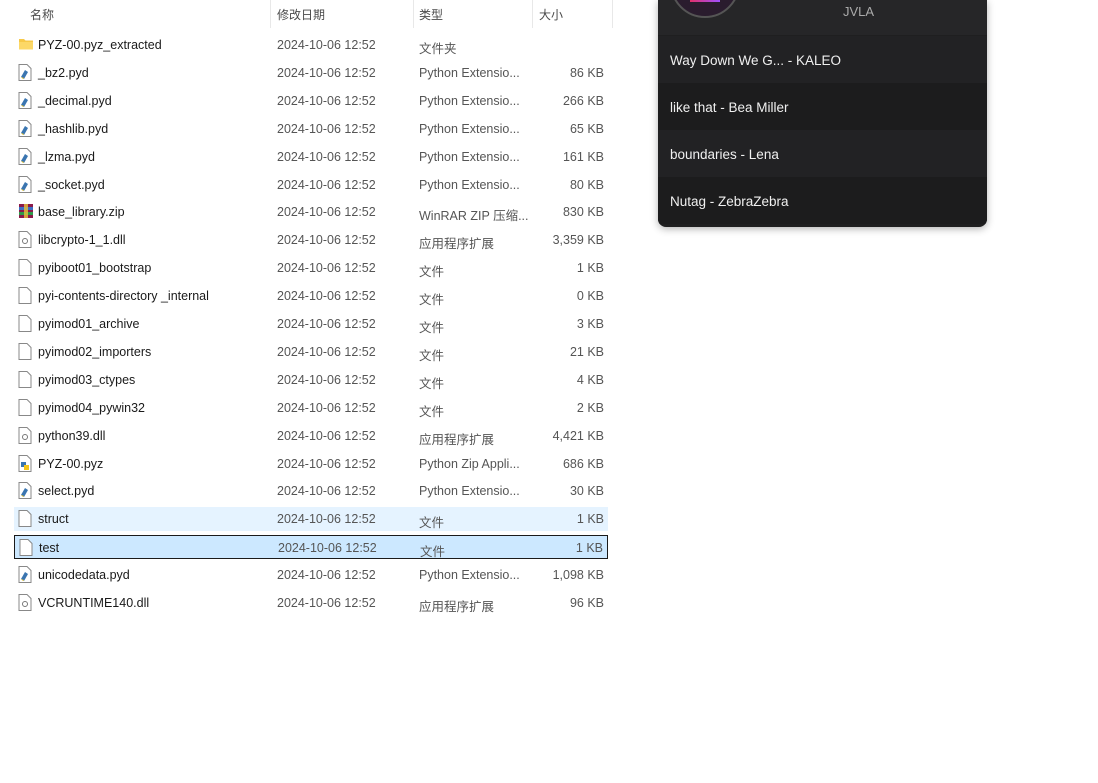  Describe the element at coordinates (822, 106) in the screenshot. I see `queue-item: like that - Bea Miller` at that location.